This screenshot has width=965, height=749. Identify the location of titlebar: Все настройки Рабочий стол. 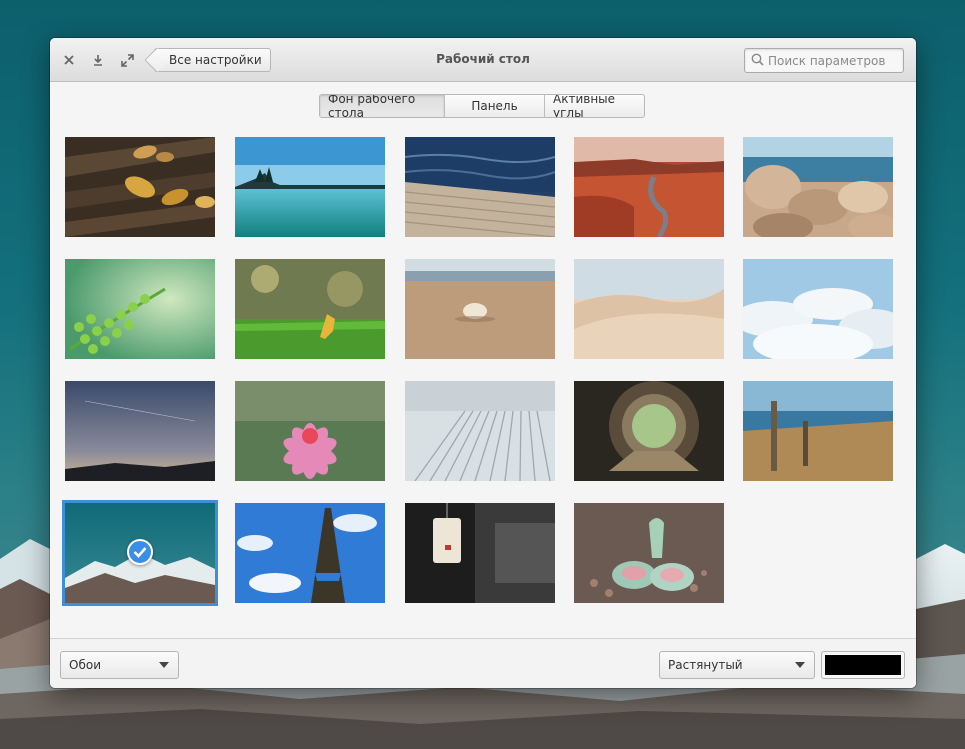
(483, 60).